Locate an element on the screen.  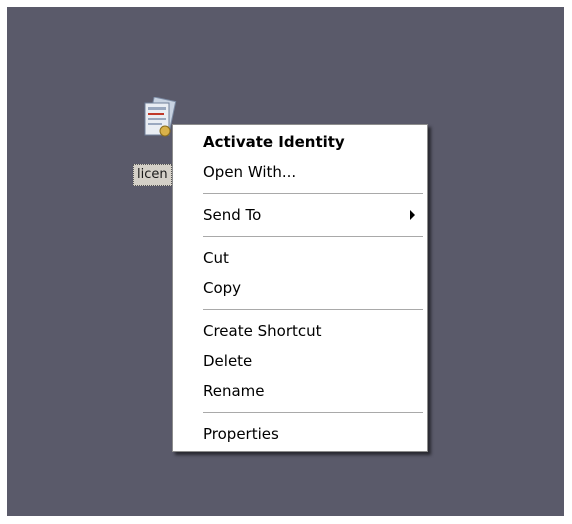
menu-item-create-shortcut: Create Shortcut is located at coordinates (300, 331).